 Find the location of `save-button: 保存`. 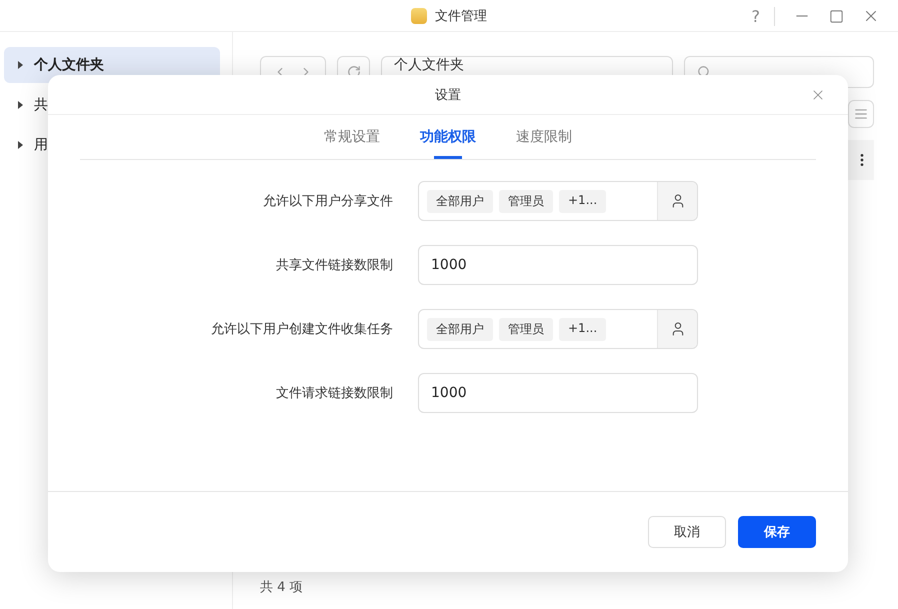

save-button: 保存 is located at coordinates (777, 532).